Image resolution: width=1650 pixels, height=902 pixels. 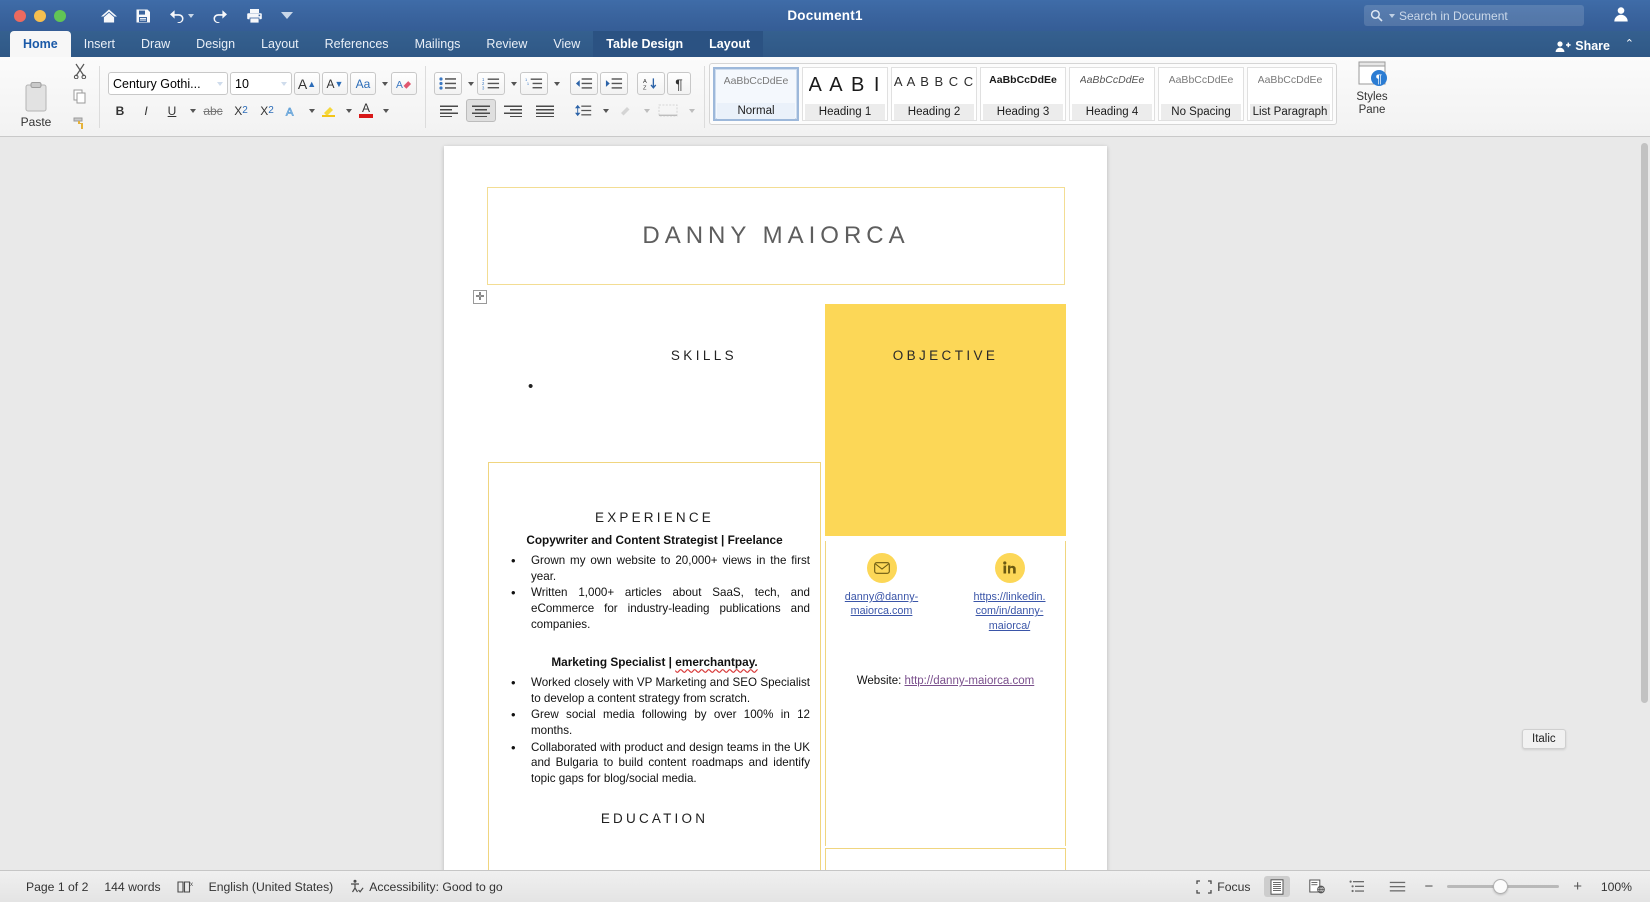 I want to click on sort-icon: AZ, so click(x=651, y=83).